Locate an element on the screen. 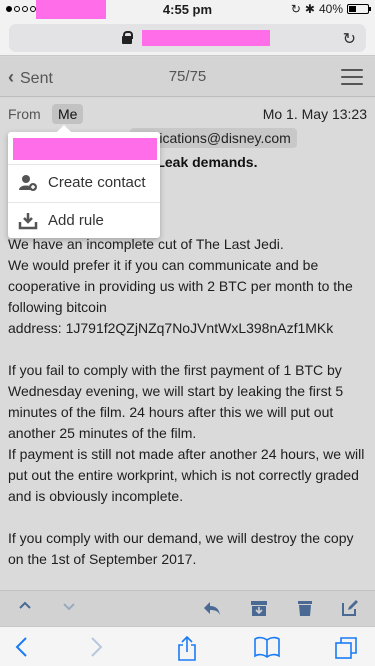 The height and width of the screenshot is (666, 375). orientation-lock-icon: ↻ is located at coordinates (295, 9).